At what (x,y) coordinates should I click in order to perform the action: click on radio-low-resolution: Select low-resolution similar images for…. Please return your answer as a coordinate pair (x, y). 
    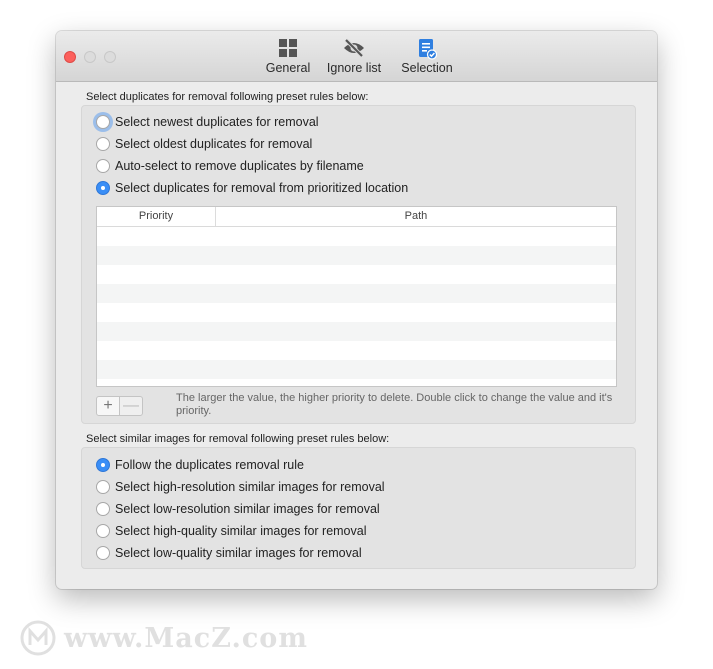
    Looking at the image, I should click on (238, 509).